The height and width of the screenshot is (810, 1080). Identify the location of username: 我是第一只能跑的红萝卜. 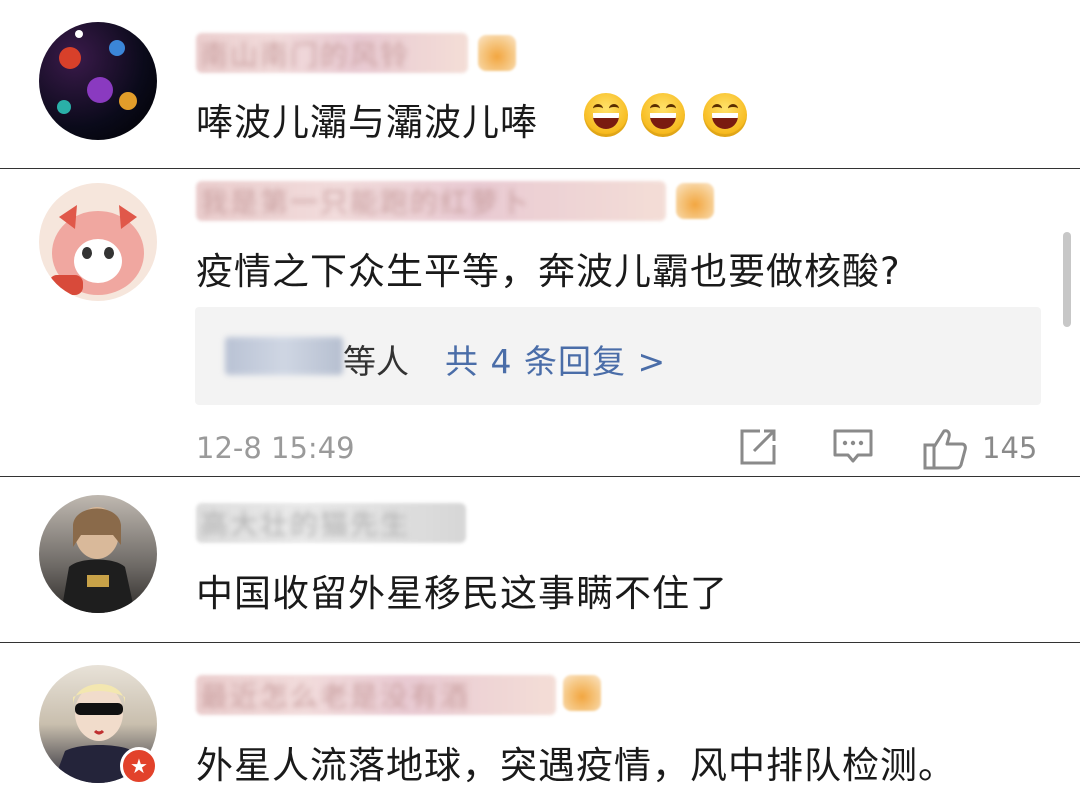
(365, 201).